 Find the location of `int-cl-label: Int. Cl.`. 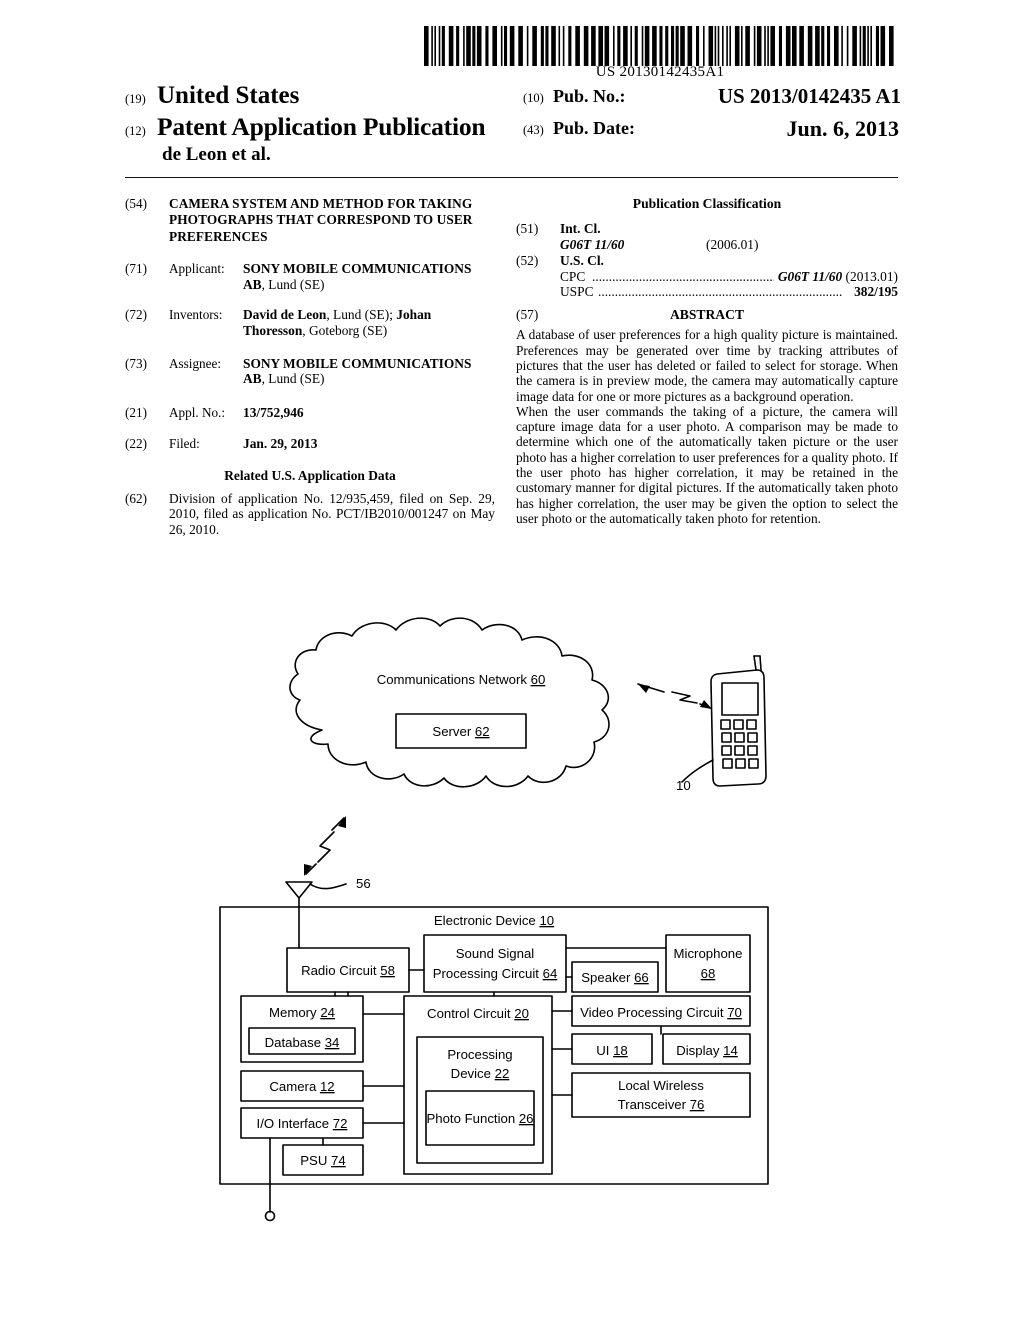

int-cl-label: Int. Cl. is located at coordinates (729, 228).